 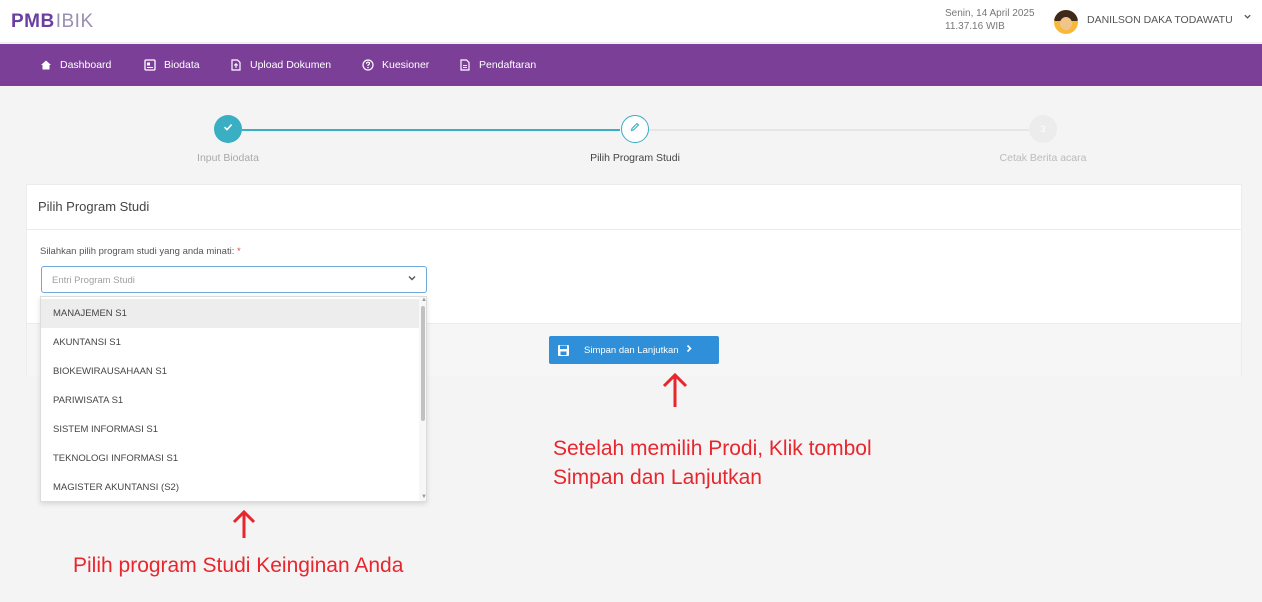 I want to click on current-date: Senin, 14 April 2025, so click(x=990, y=13).